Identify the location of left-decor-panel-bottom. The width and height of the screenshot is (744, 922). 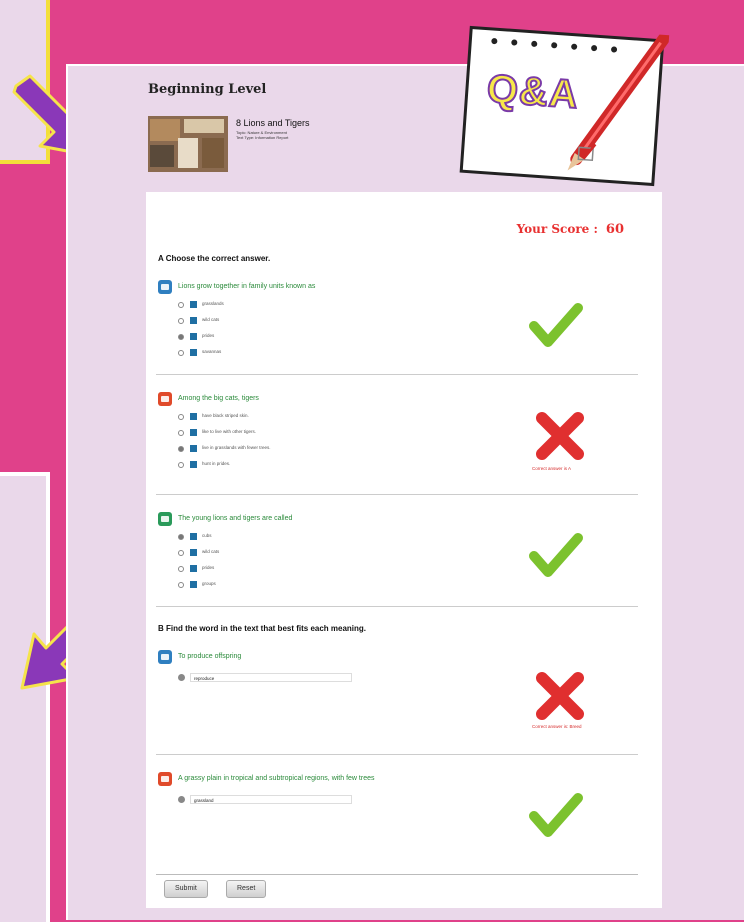
(25, 697).